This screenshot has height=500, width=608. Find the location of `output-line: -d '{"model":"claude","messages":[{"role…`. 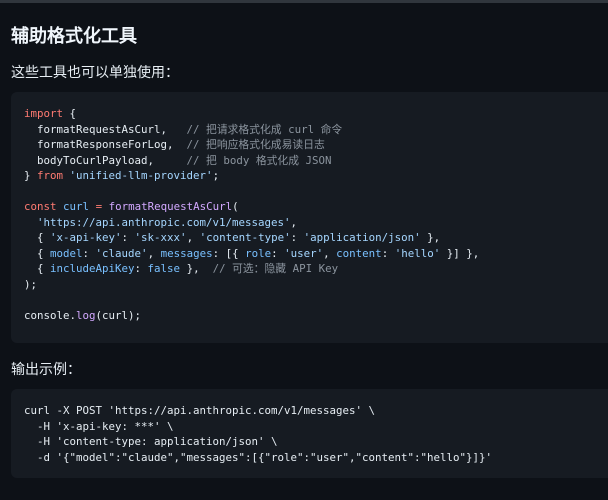

output-line: -d '{"model":"claude","messages":[{"role… is located at coordinates (258, 458).